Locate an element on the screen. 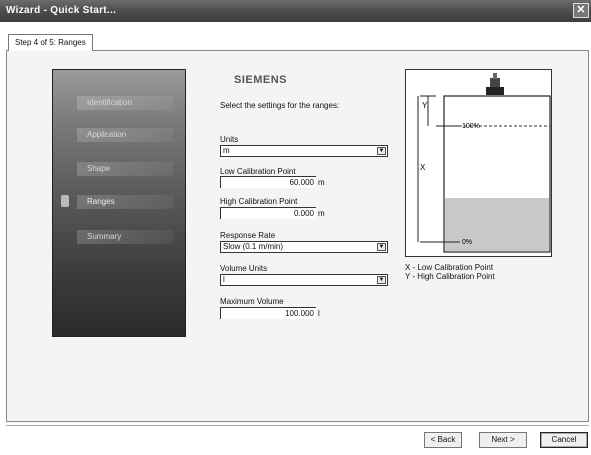 This screenshot has height=455, width=591. volume-units-label: Volume Units is located at coordinates (244, 268).